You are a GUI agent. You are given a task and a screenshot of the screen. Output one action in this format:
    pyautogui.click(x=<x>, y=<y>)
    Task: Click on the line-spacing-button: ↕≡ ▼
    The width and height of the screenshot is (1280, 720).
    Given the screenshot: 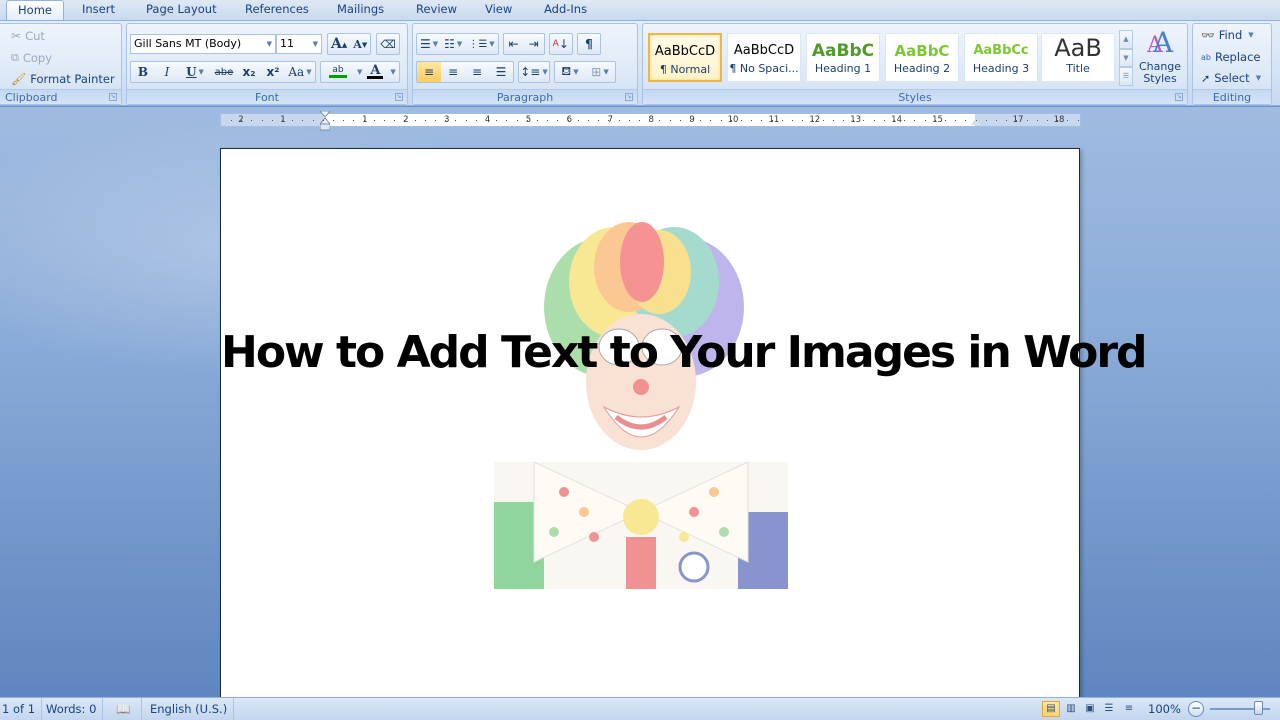 What is the action you would take?
    pyautogui.click(x=534, y=72)
    